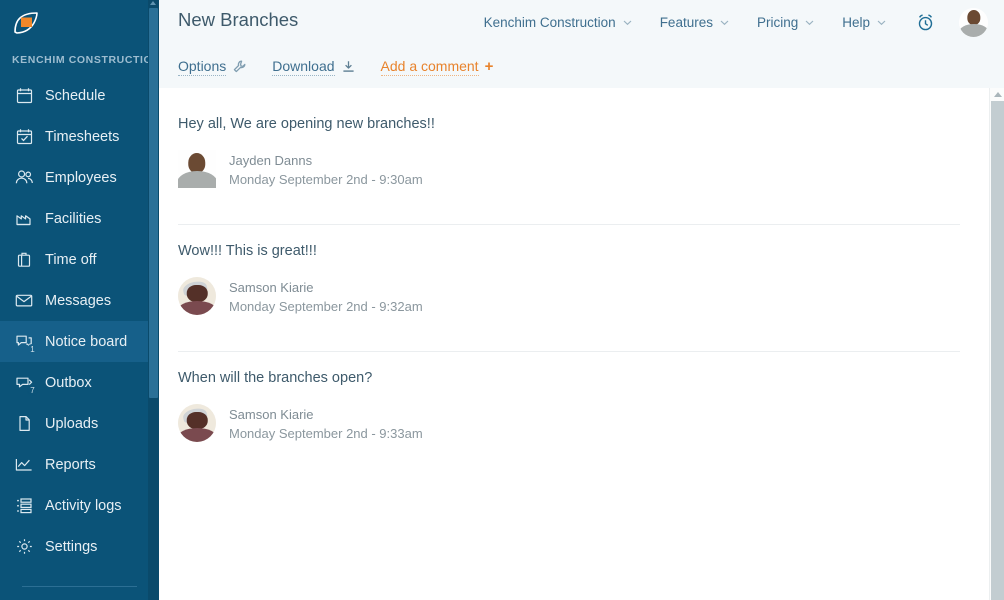  I want to click on logo-container, so click(79, 22).